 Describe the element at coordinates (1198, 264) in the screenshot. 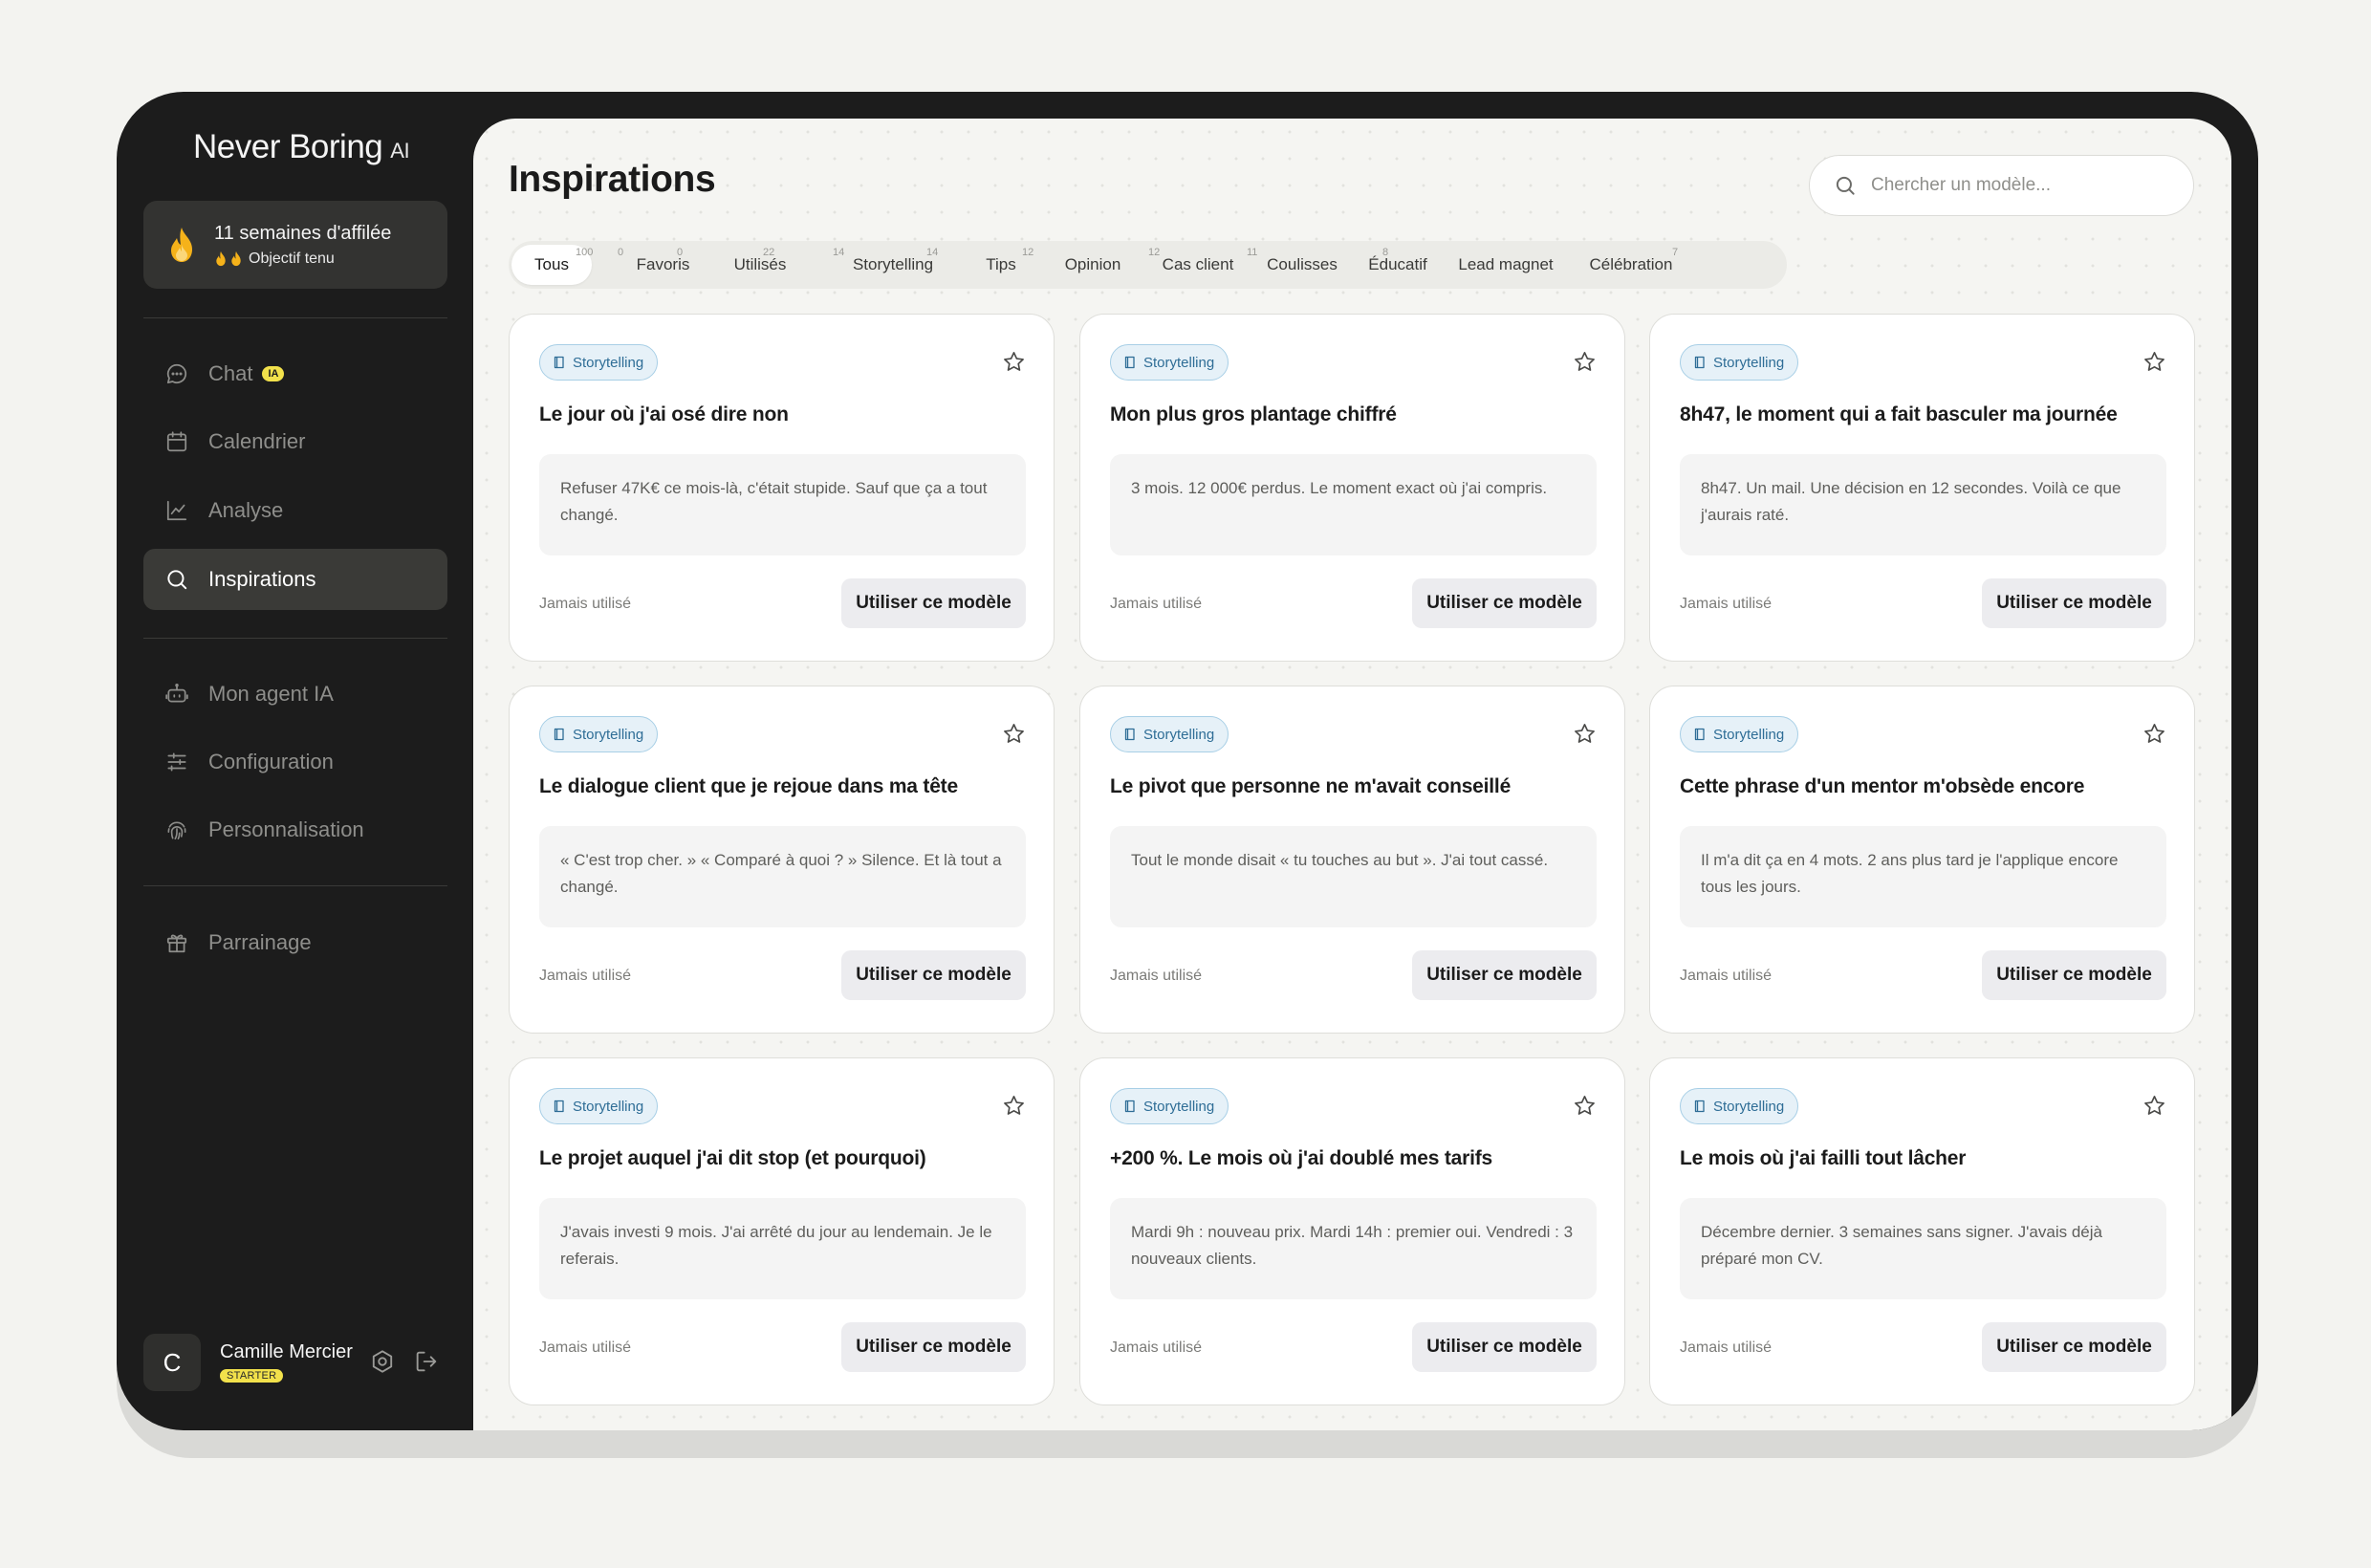

I see `filter-chip-label: Cas client` at that location.